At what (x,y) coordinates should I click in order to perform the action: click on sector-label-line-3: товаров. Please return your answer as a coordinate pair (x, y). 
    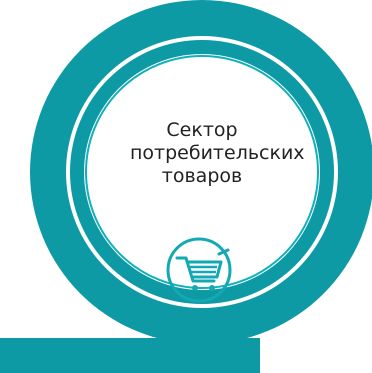
    Looking at the image, I should click on (202, 176).